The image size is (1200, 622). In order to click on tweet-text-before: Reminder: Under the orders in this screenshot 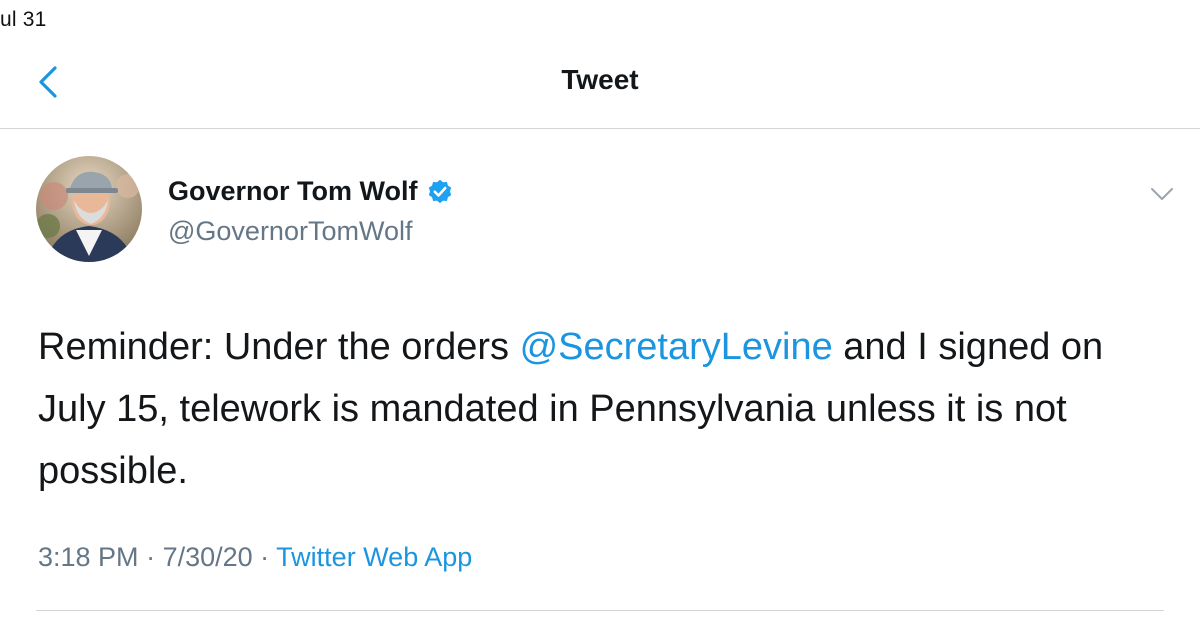, I will do `click(279, 347)`.